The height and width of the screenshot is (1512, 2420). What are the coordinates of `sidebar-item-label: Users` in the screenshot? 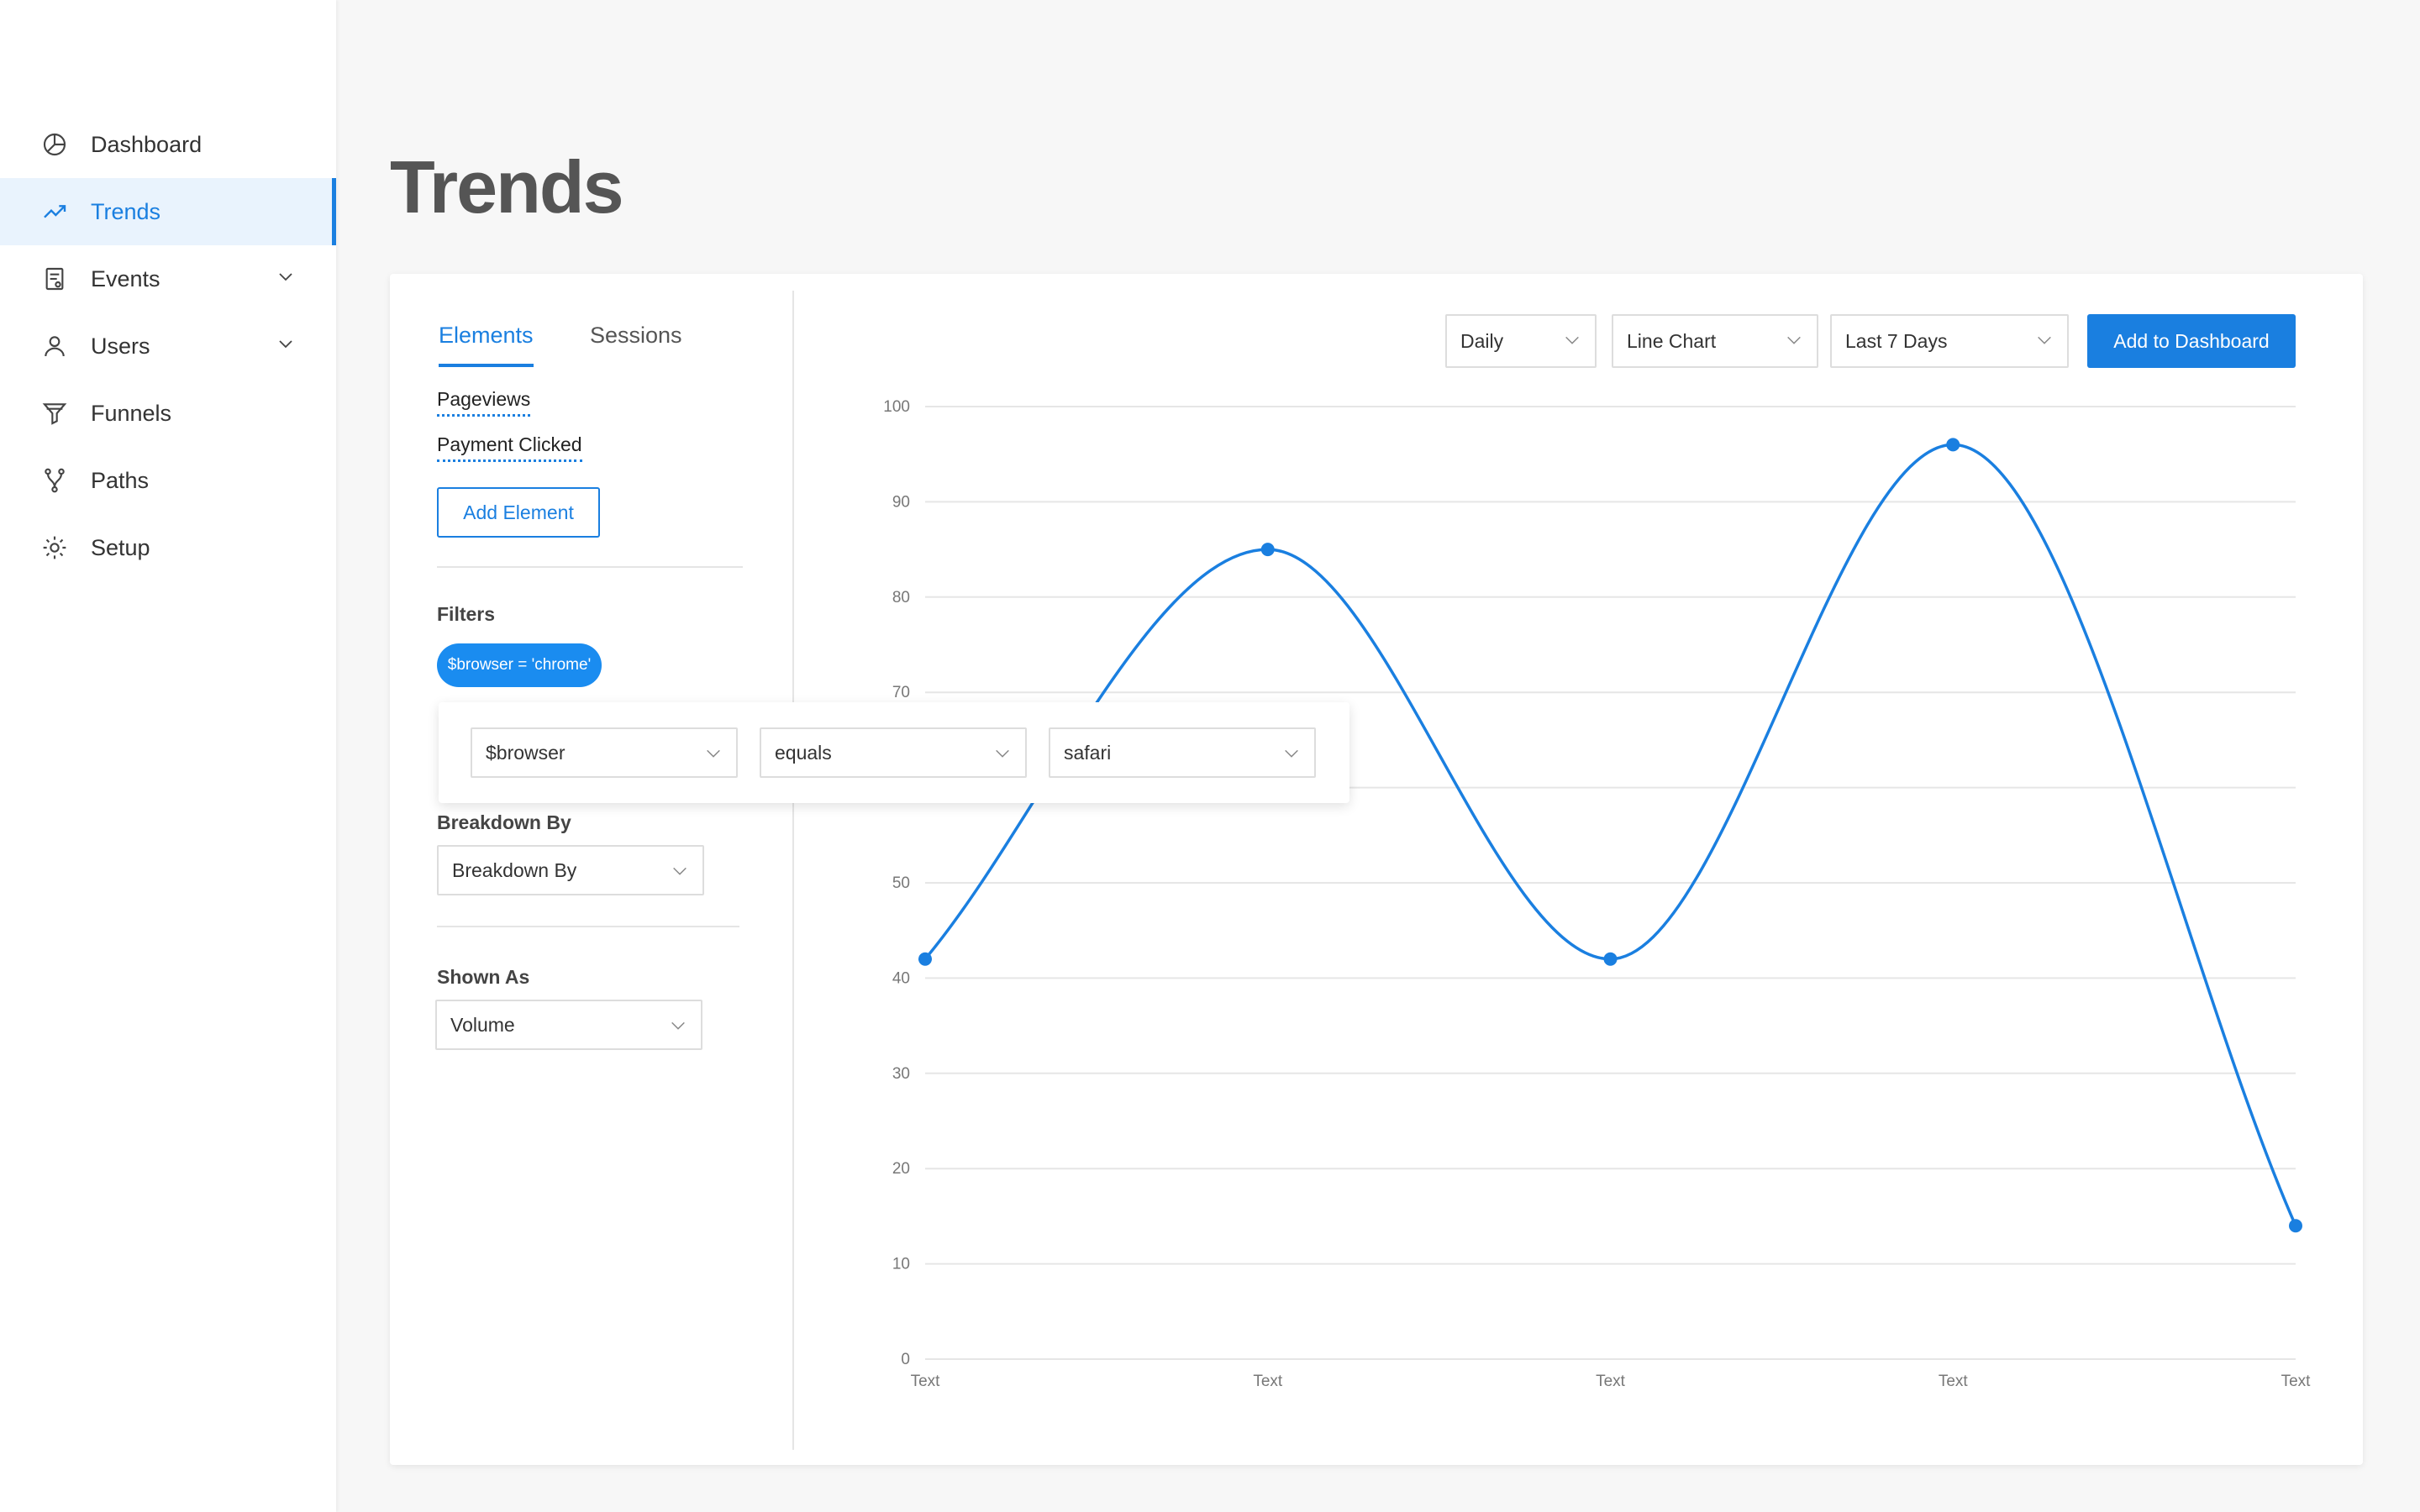 It's located at (120, 346).